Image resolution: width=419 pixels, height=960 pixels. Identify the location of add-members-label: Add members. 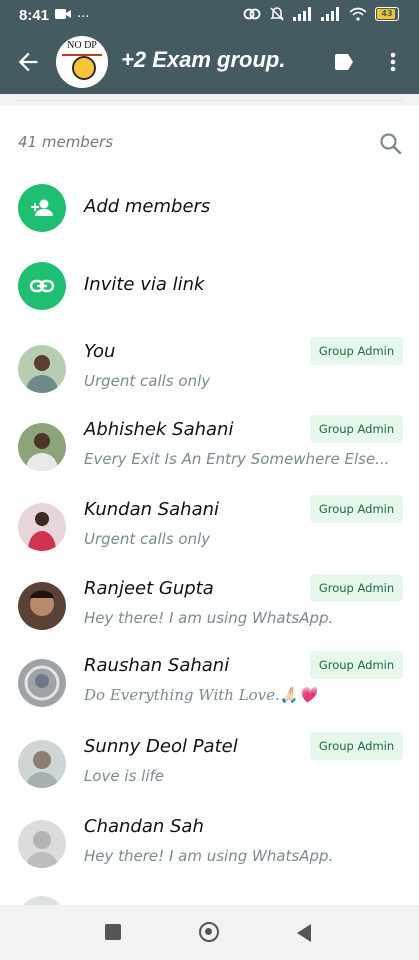
(147, 206).